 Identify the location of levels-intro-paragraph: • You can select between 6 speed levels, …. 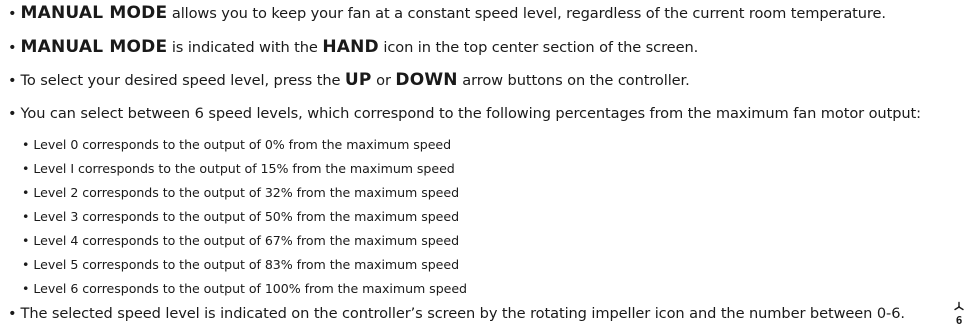
(464, 114).